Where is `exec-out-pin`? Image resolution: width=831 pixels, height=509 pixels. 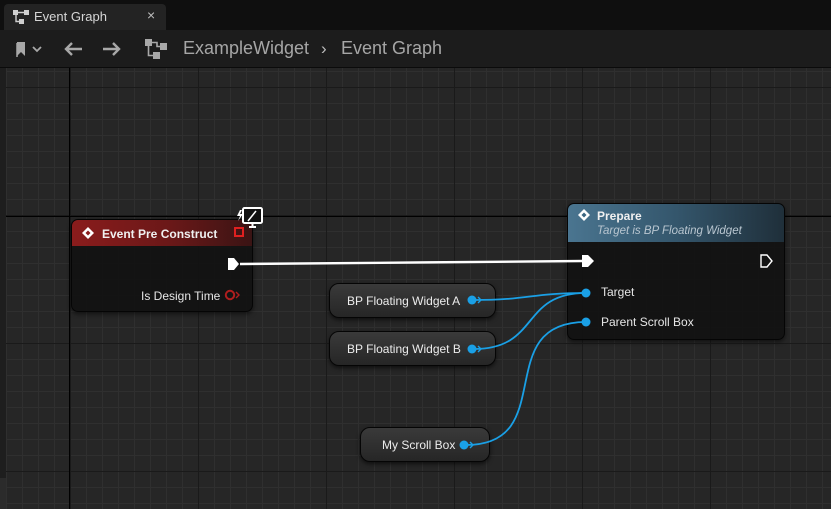
exec-out-pin is located at coordinates (233, 264).